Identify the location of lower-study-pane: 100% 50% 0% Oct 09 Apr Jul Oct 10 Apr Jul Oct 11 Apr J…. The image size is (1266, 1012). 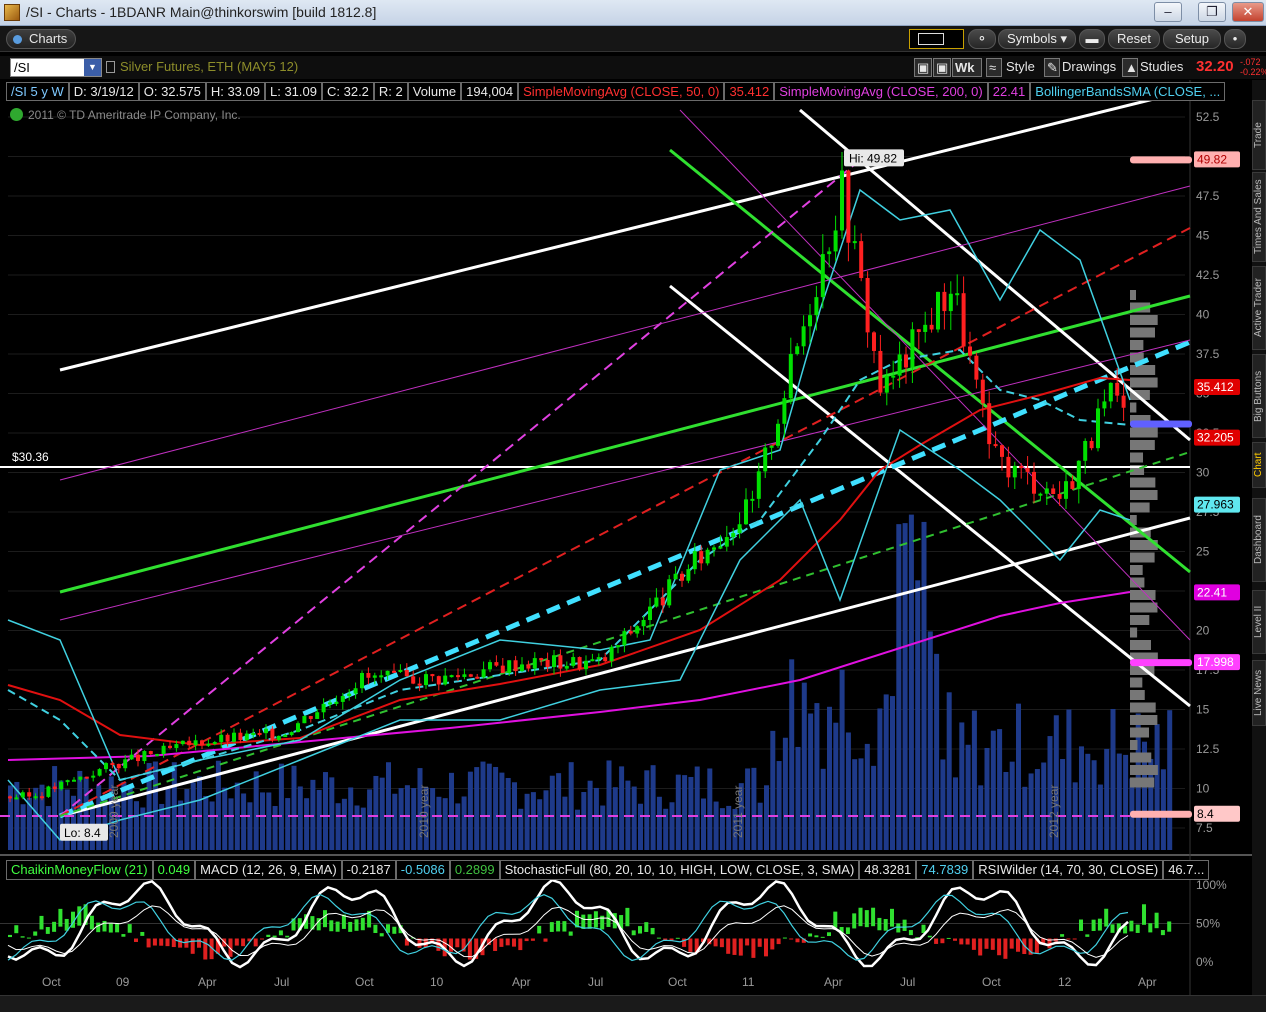
(613, 933).